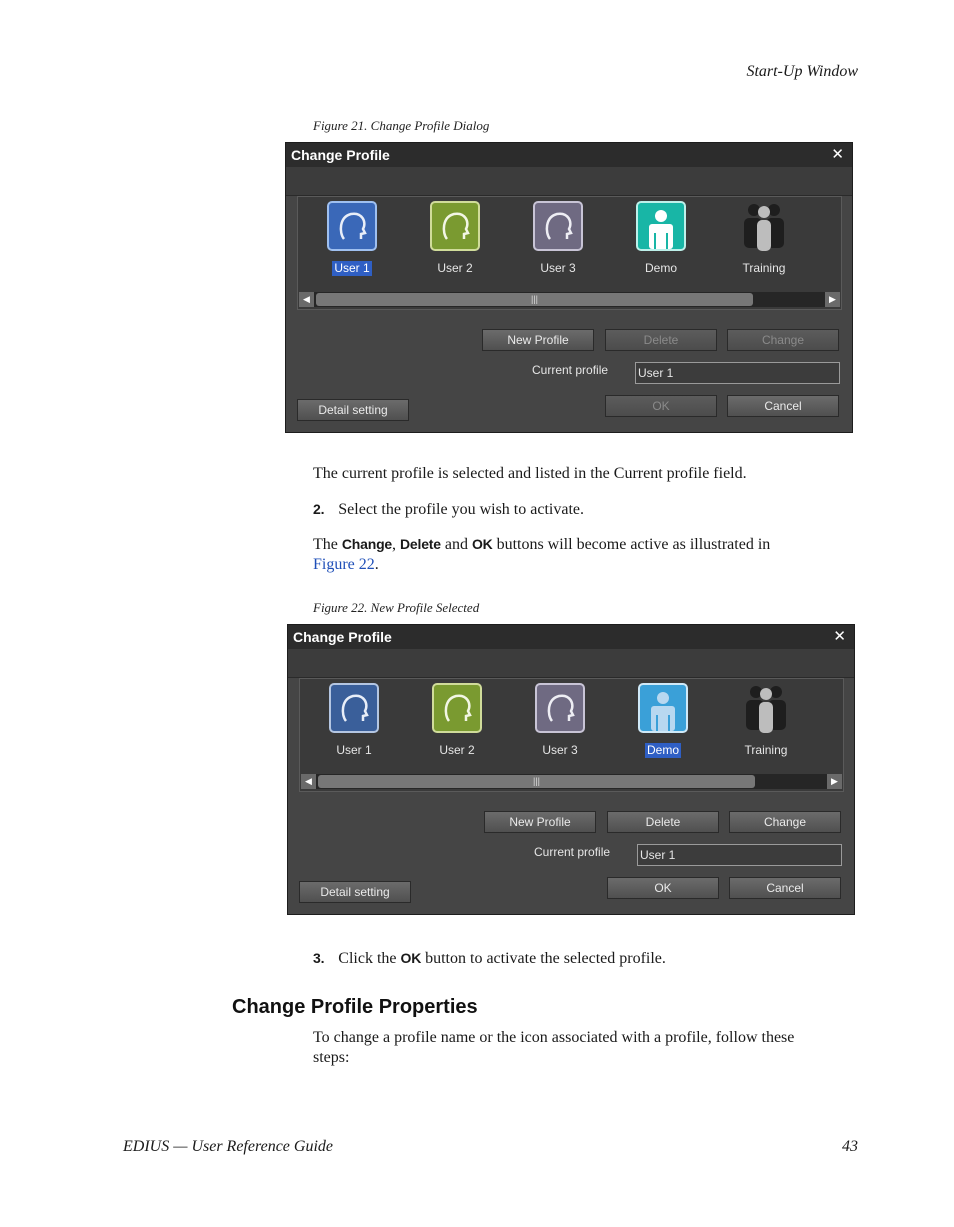  Describe the element at coordinates (319, 509) in the screenshot. I see `step-number: 2.` at that location.